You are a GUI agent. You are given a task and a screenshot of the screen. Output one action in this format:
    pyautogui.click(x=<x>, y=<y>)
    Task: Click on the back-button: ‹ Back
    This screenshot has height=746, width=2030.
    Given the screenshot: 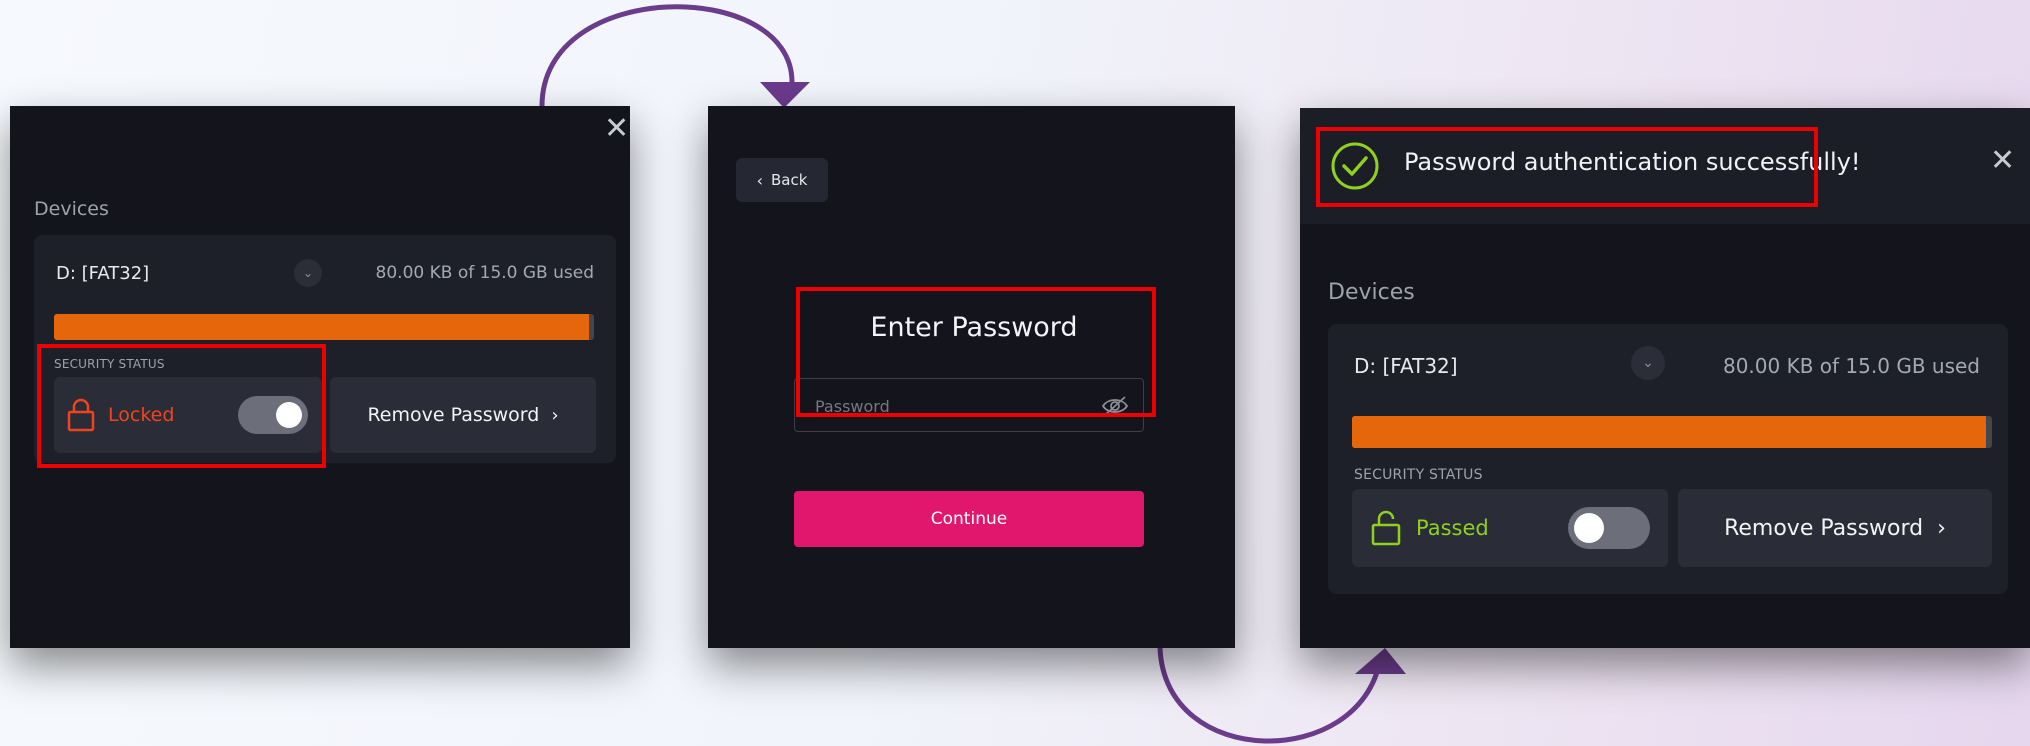 What is the action you would take?
    pyautogui.click(x=782, y=180)
    